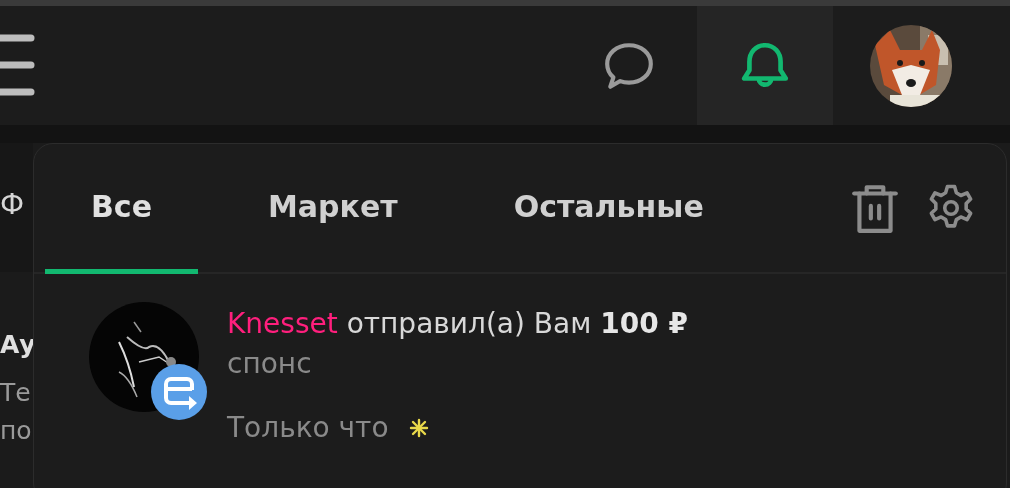 The height and width of the screenshot is (488, 1010). Describe the element at coordinates (16, 344) in the screenshot. I see `card-title: Ау` at that location.